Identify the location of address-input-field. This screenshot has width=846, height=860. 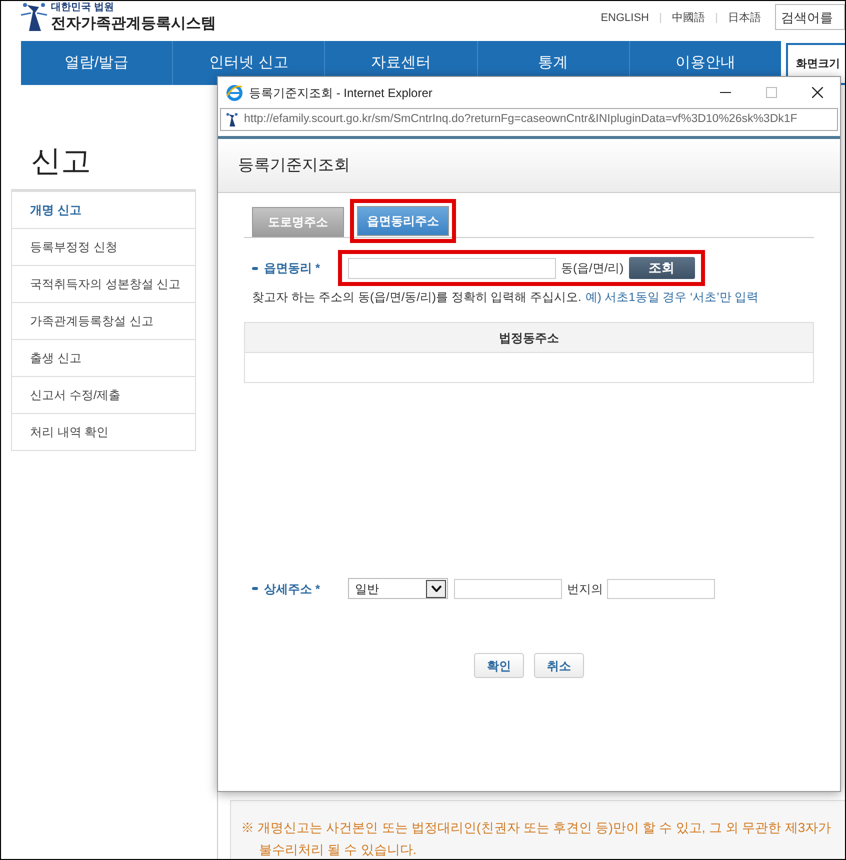
(452, 268).